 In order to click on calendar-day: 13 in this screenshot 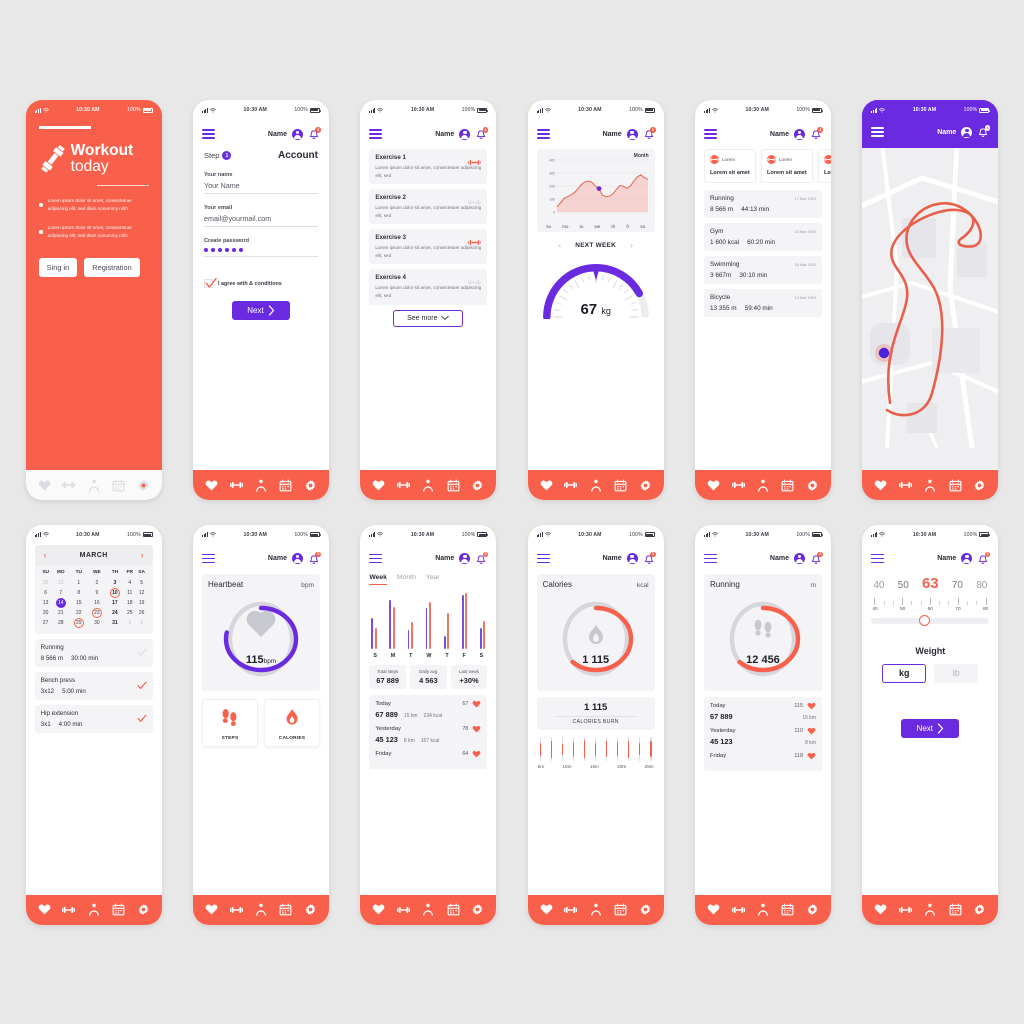, I will do `click(46, 603)`.